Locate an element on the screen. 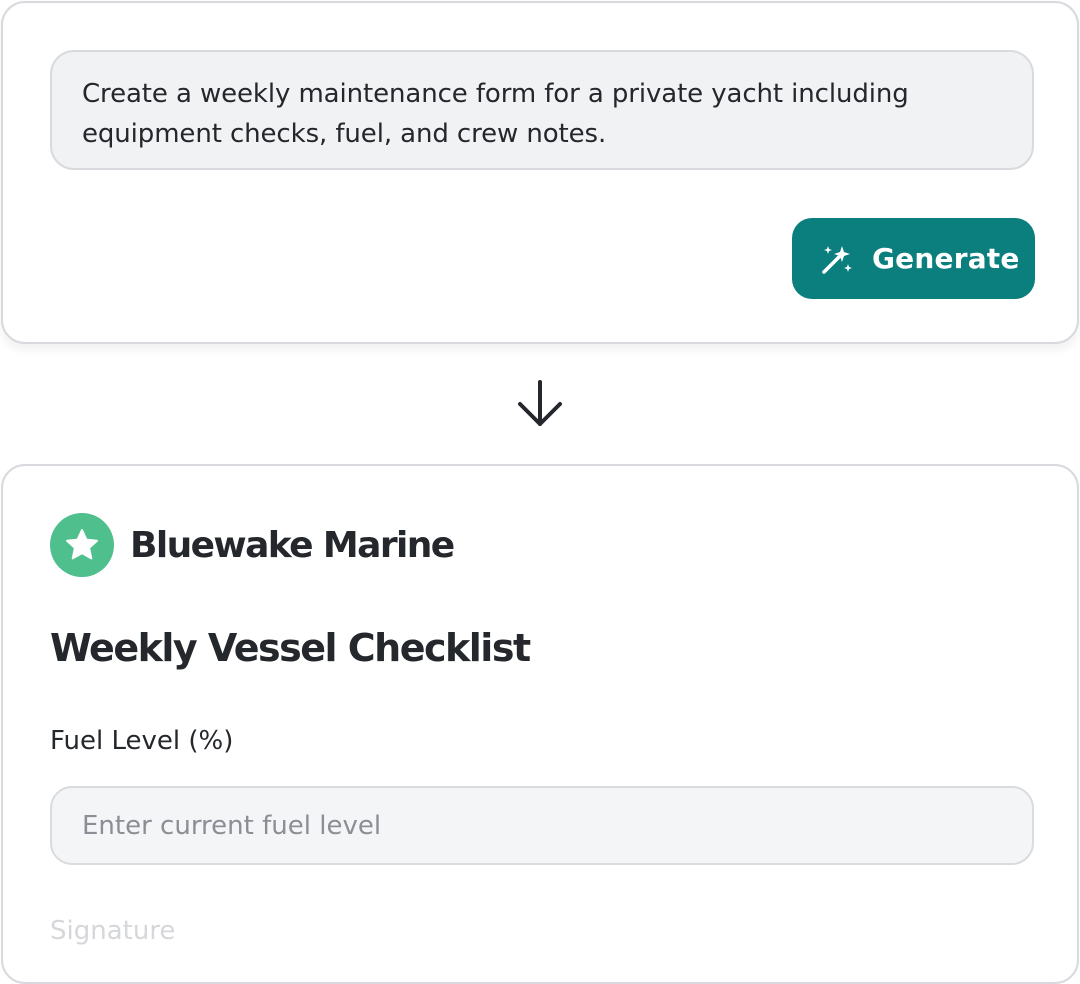 The image size is (1080, 984). fuel-level-input is located at coordinates (542, 825).